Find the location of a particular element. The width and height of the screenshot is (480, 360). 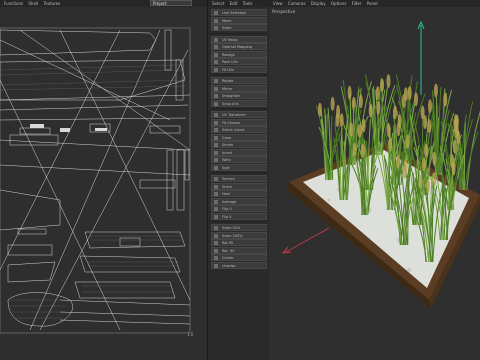

tool-button: Optimal Mapping is located at coordinates (239, 46).